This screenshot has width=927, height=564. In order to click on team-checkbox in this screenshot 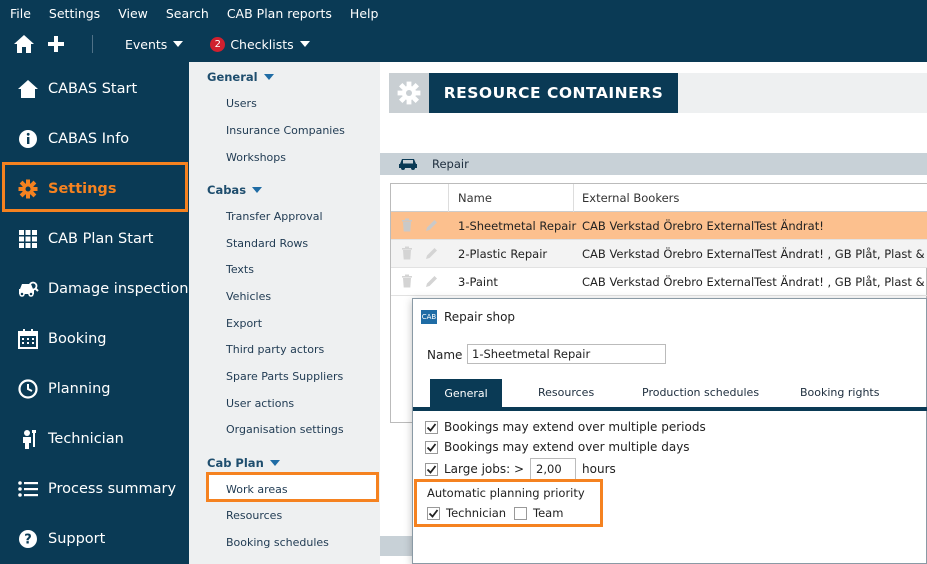, I will do `click(520, 513)`.